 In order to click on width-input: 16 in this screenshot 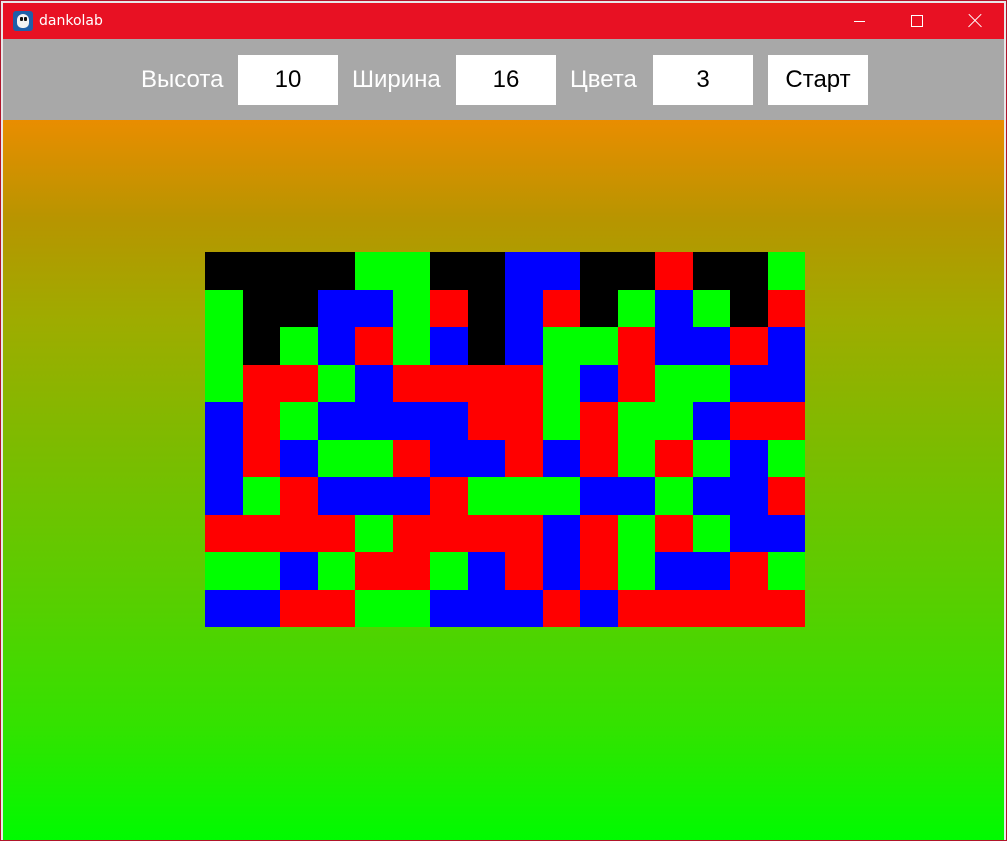, I will do `click(506, 80)`.